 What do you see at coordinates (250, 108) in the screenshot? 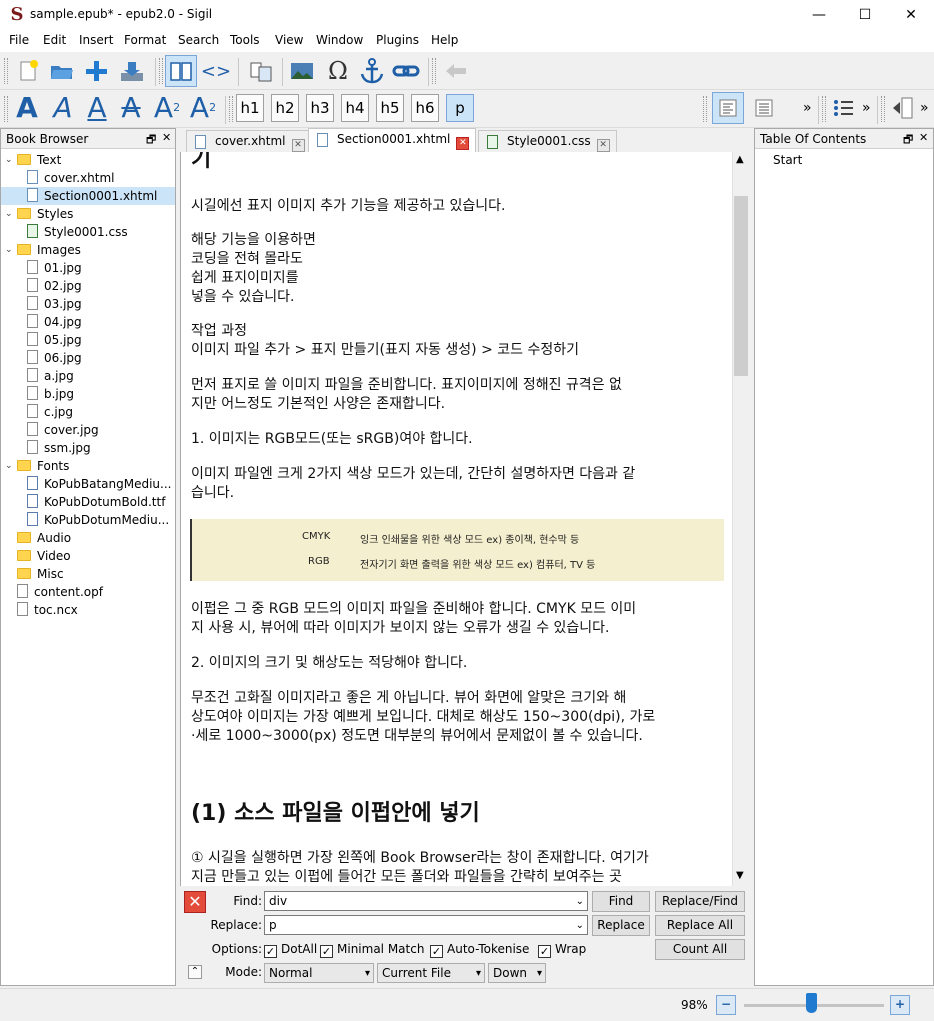
I see `heading-1-button: h1` at bounding box center [250, 108].